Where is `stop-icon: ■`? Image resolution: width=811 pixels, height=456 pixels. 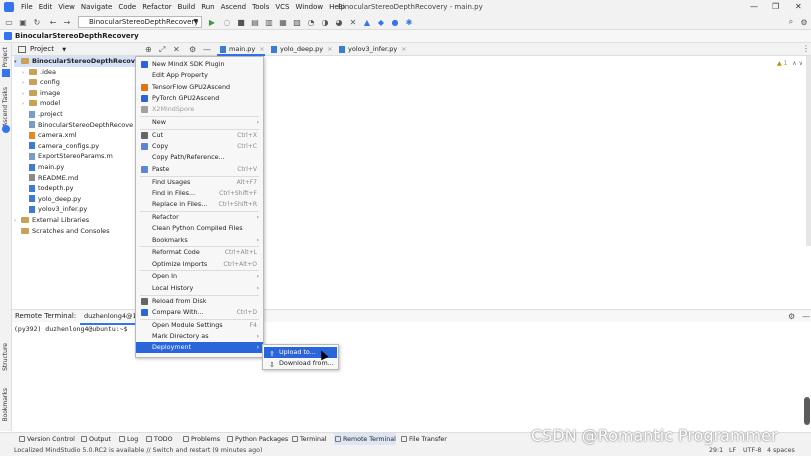
stop-icon: ■ is located at coordinates (241, 22).